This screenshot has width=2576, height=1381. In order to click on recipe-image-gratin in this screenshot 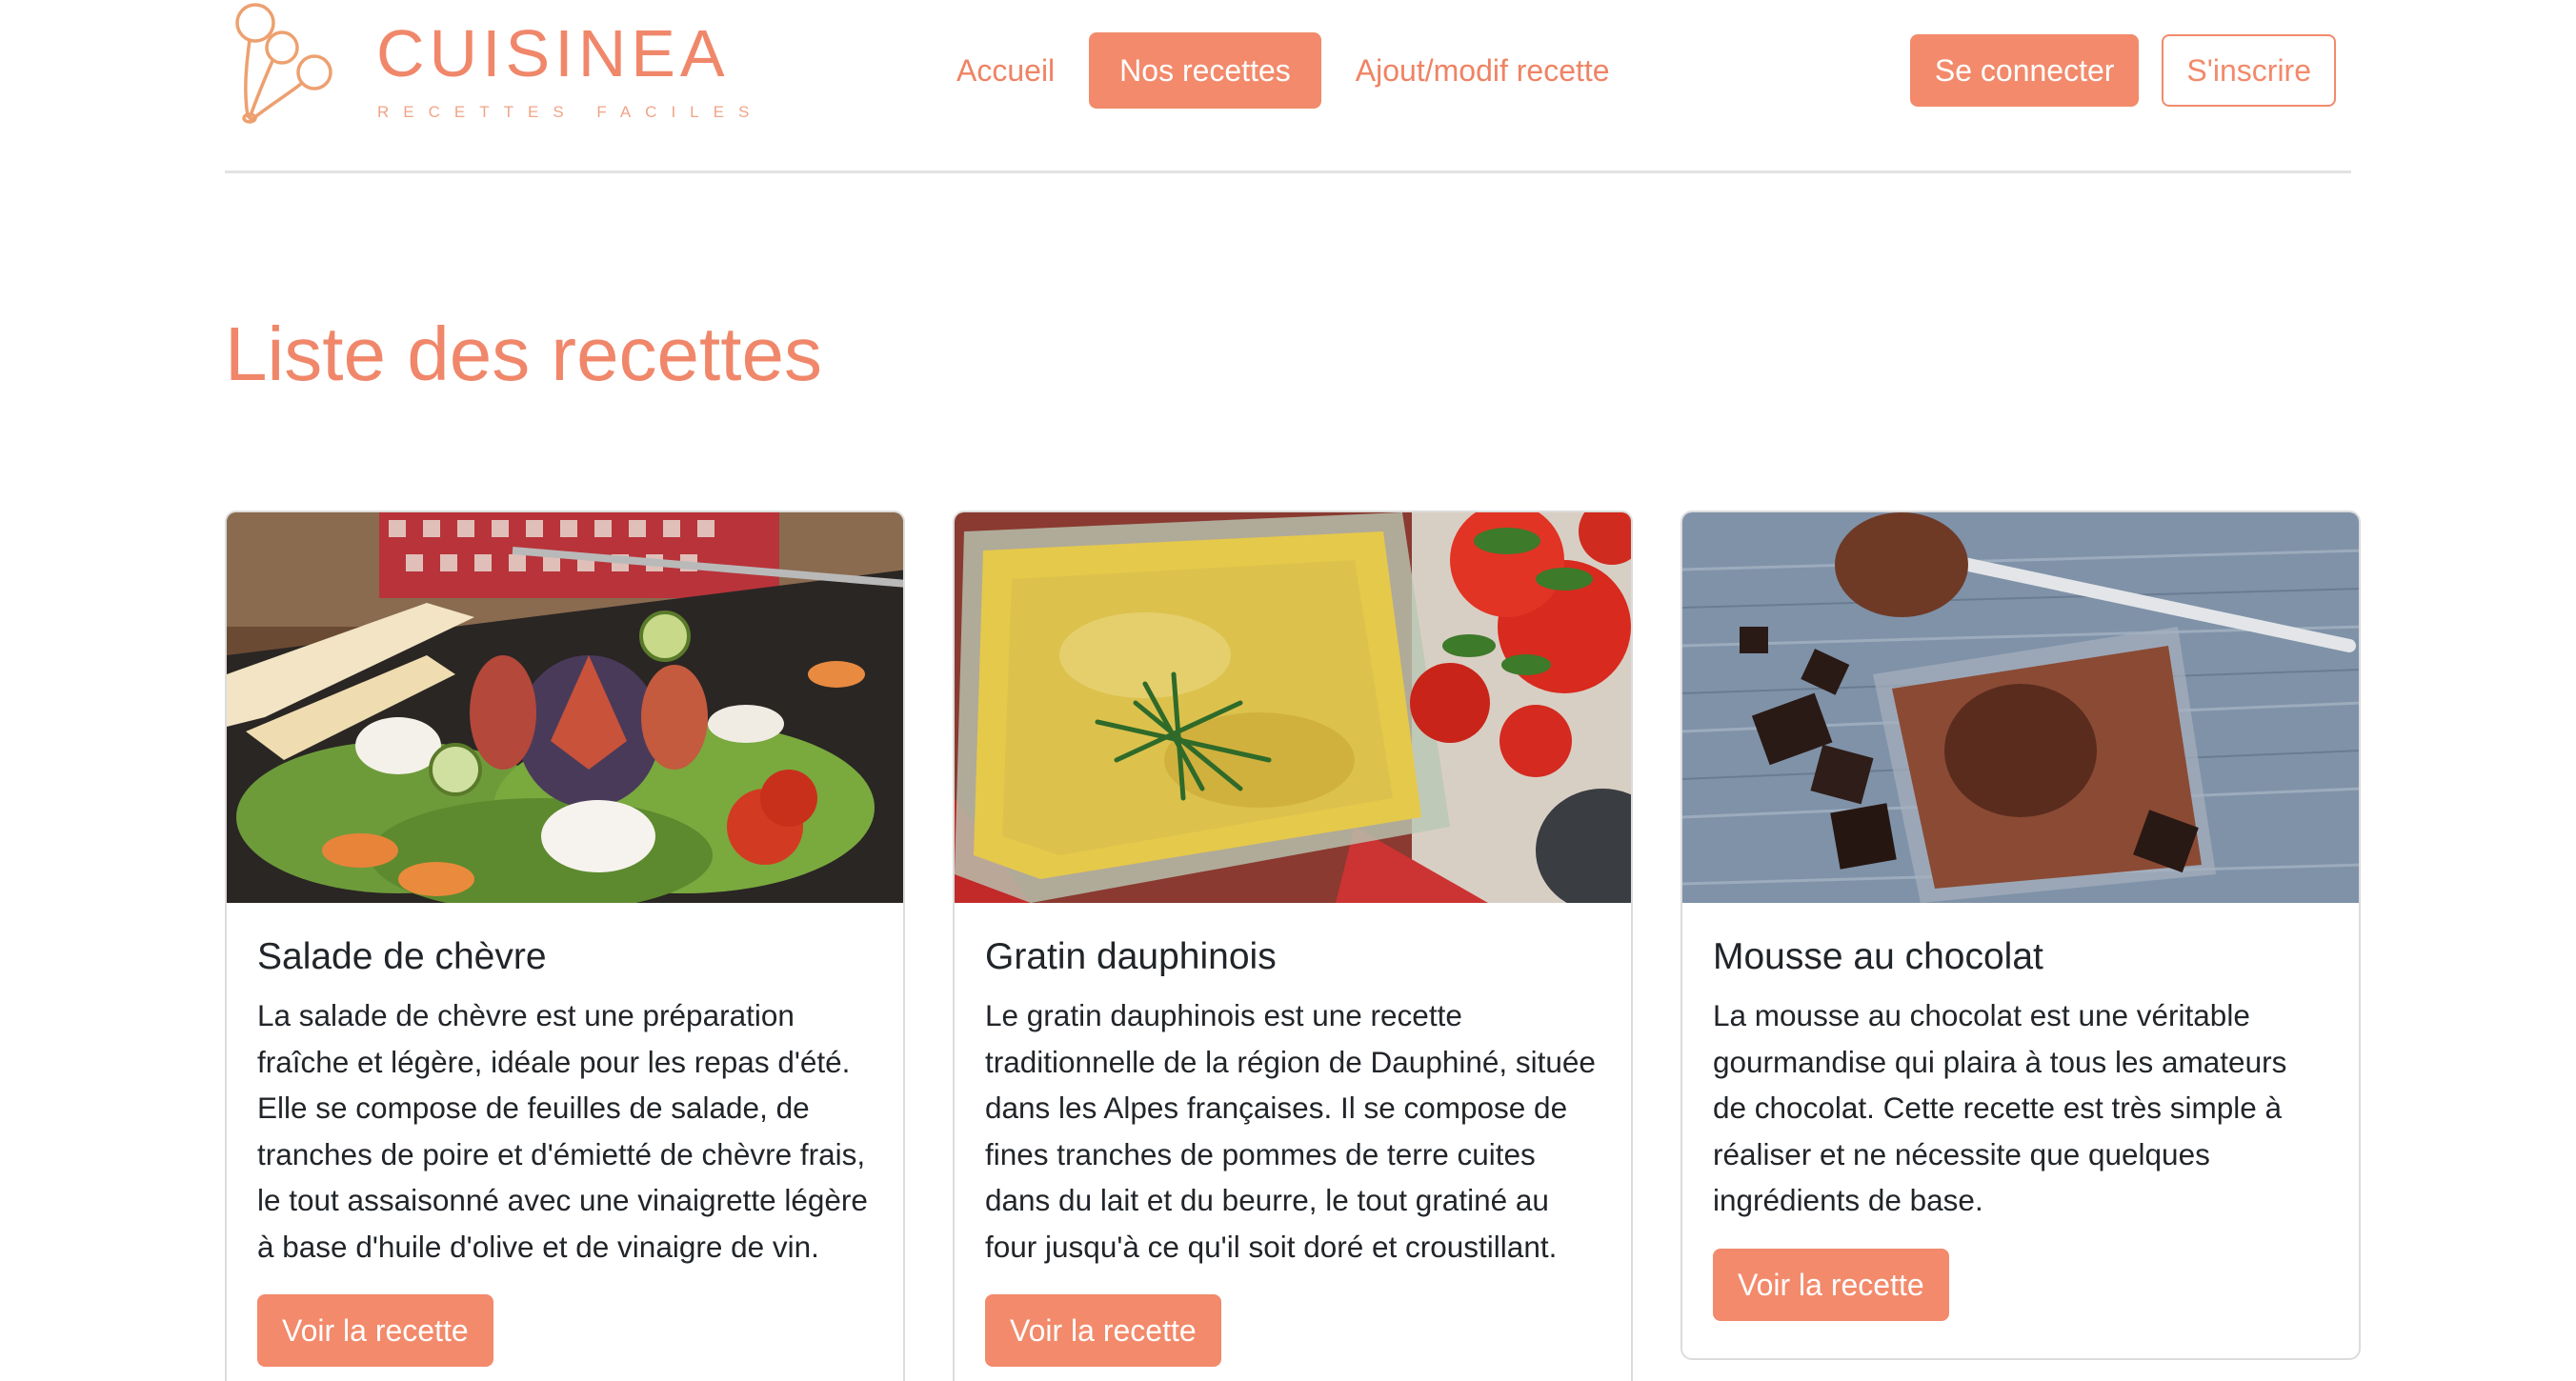, I will do `click(1293, 707)`.